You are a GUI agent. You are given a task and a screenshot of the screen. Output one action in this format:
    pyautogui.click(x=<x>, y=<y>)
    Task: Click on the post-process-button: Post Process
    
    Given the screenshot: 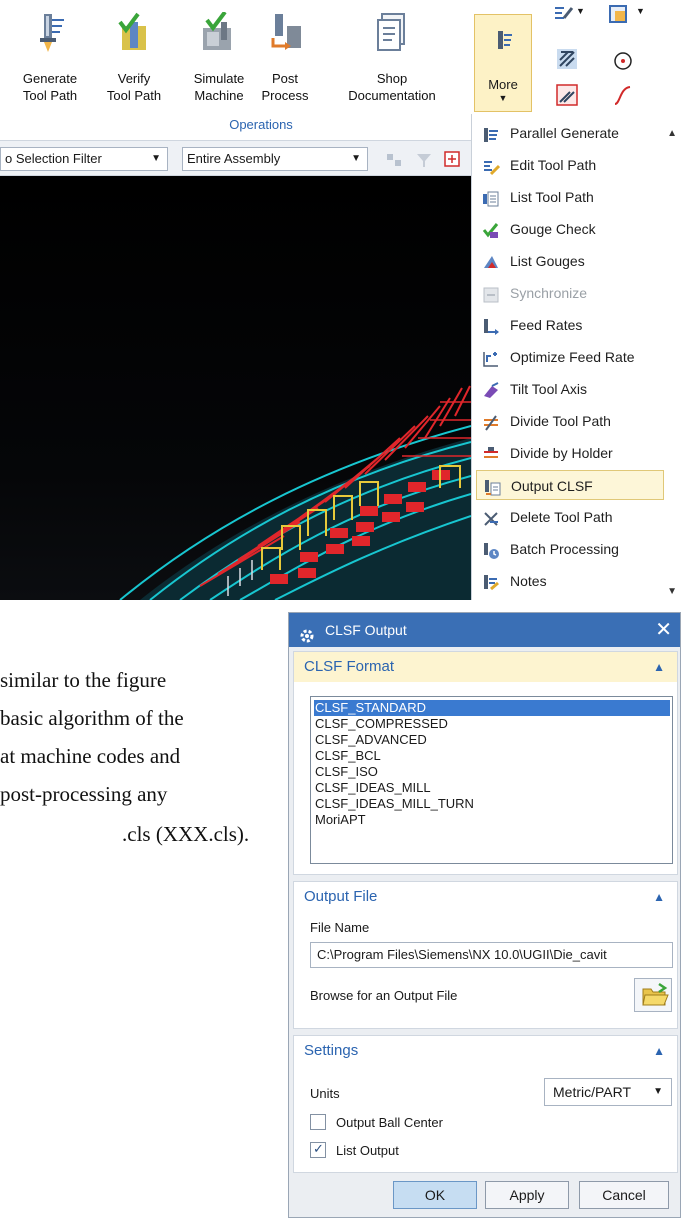 What is the action you would take?
    pyautogui.click(x=285, y=59)
    